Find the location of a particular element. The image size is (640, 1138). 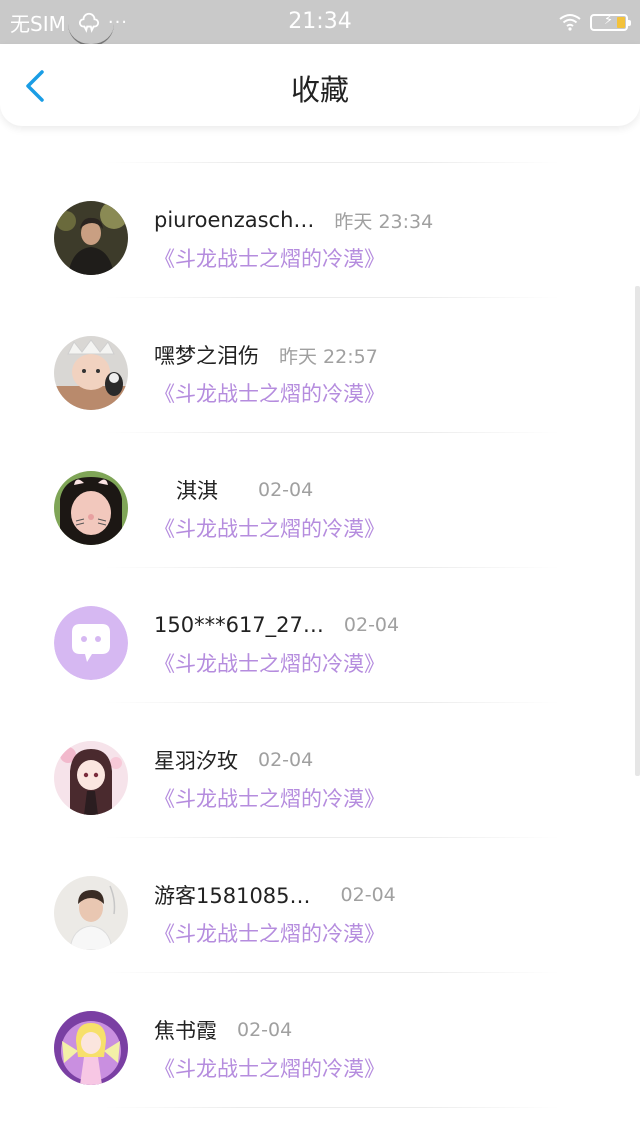

divider is located at coordinates (332, 1107).